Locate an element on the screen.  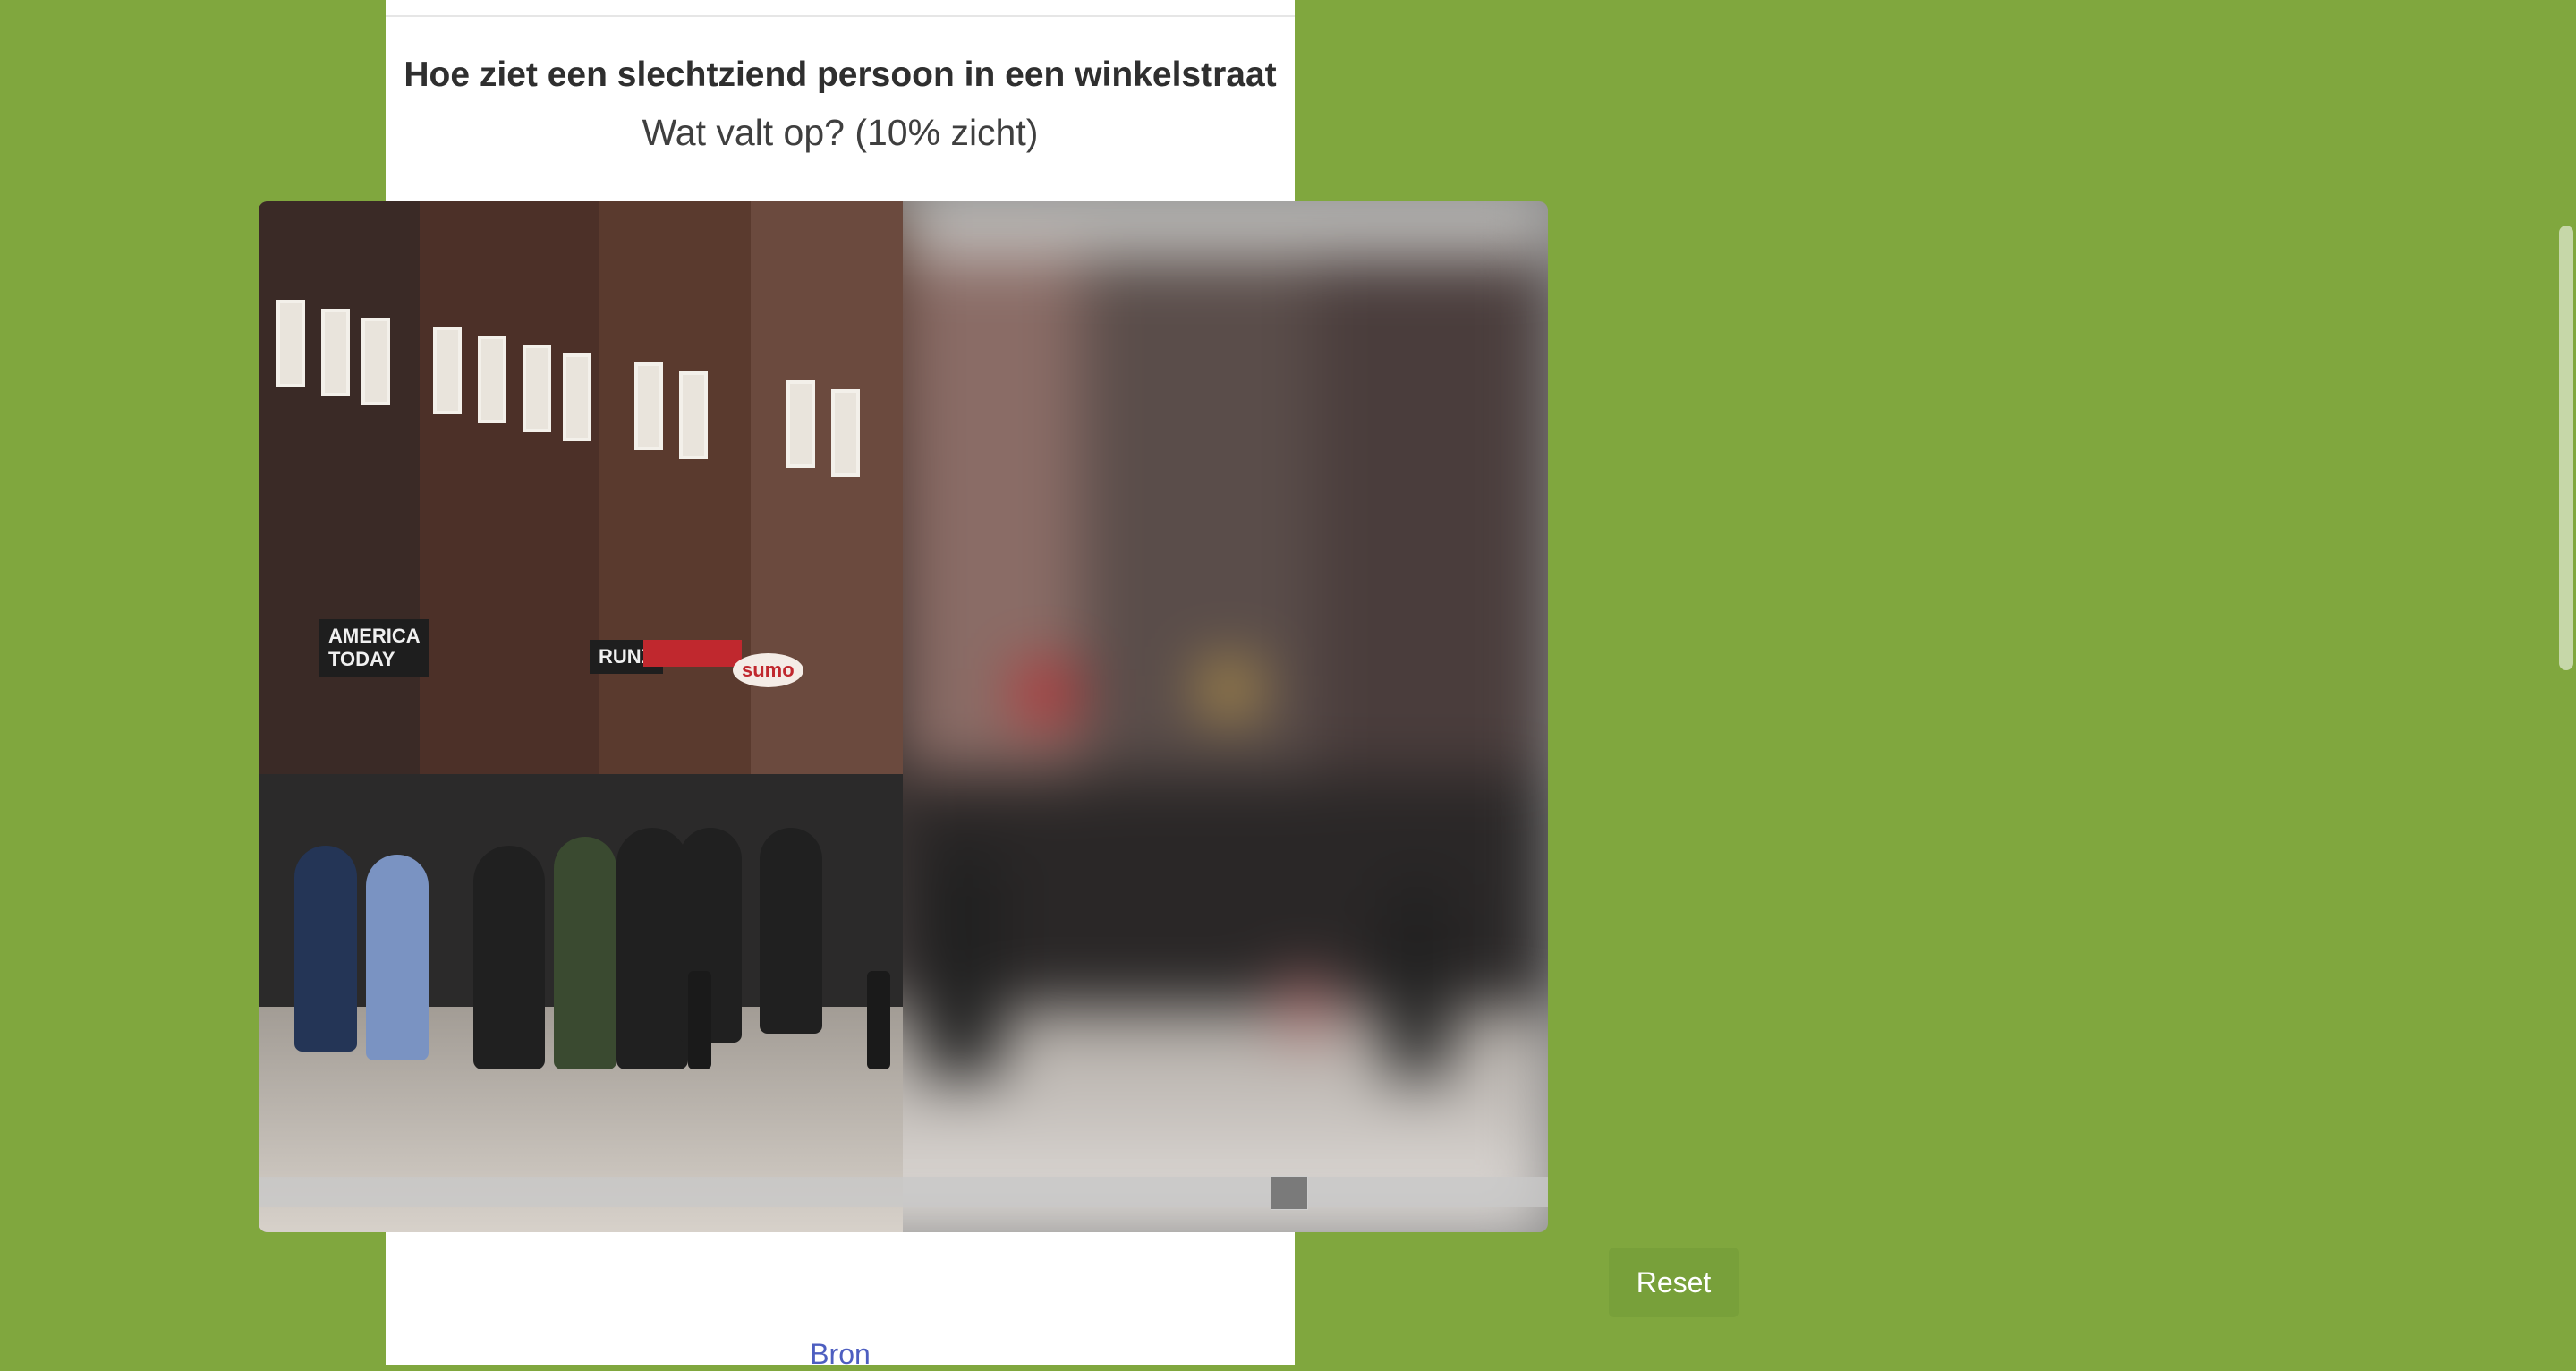
shop-sign: AMERICA TODAY is located at coordinates (374, 648).